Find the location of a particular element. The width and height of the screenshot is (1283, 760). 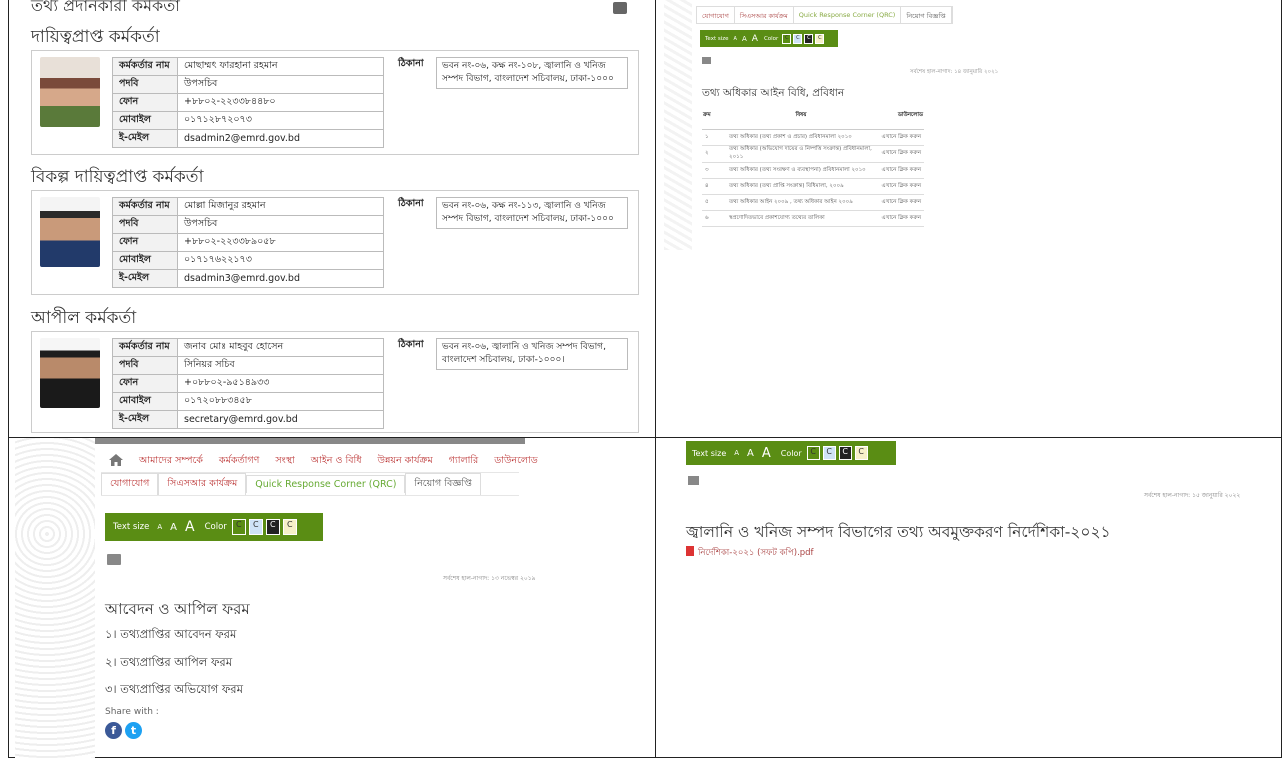

tab-recruitment: নিয়োগ বিজ্ঞপ্তি is located at coordinates (926, 15).